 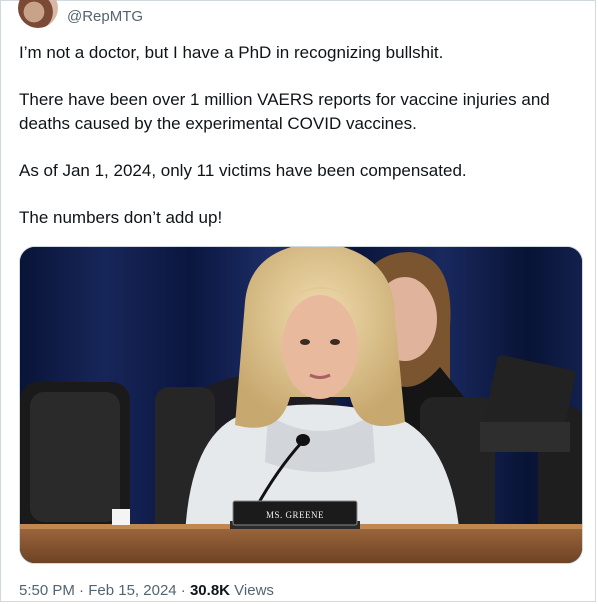 I want to click on views-count: 30.8K, so click(x=210, y=590).